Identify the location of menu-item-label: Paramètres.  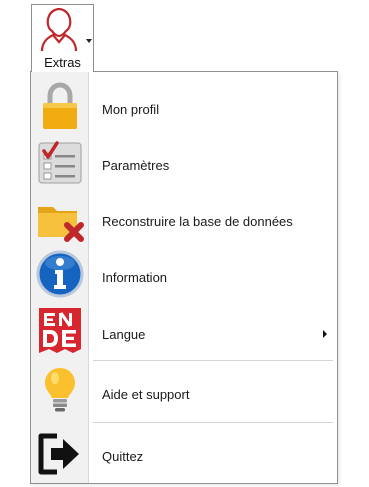
(136, 165).